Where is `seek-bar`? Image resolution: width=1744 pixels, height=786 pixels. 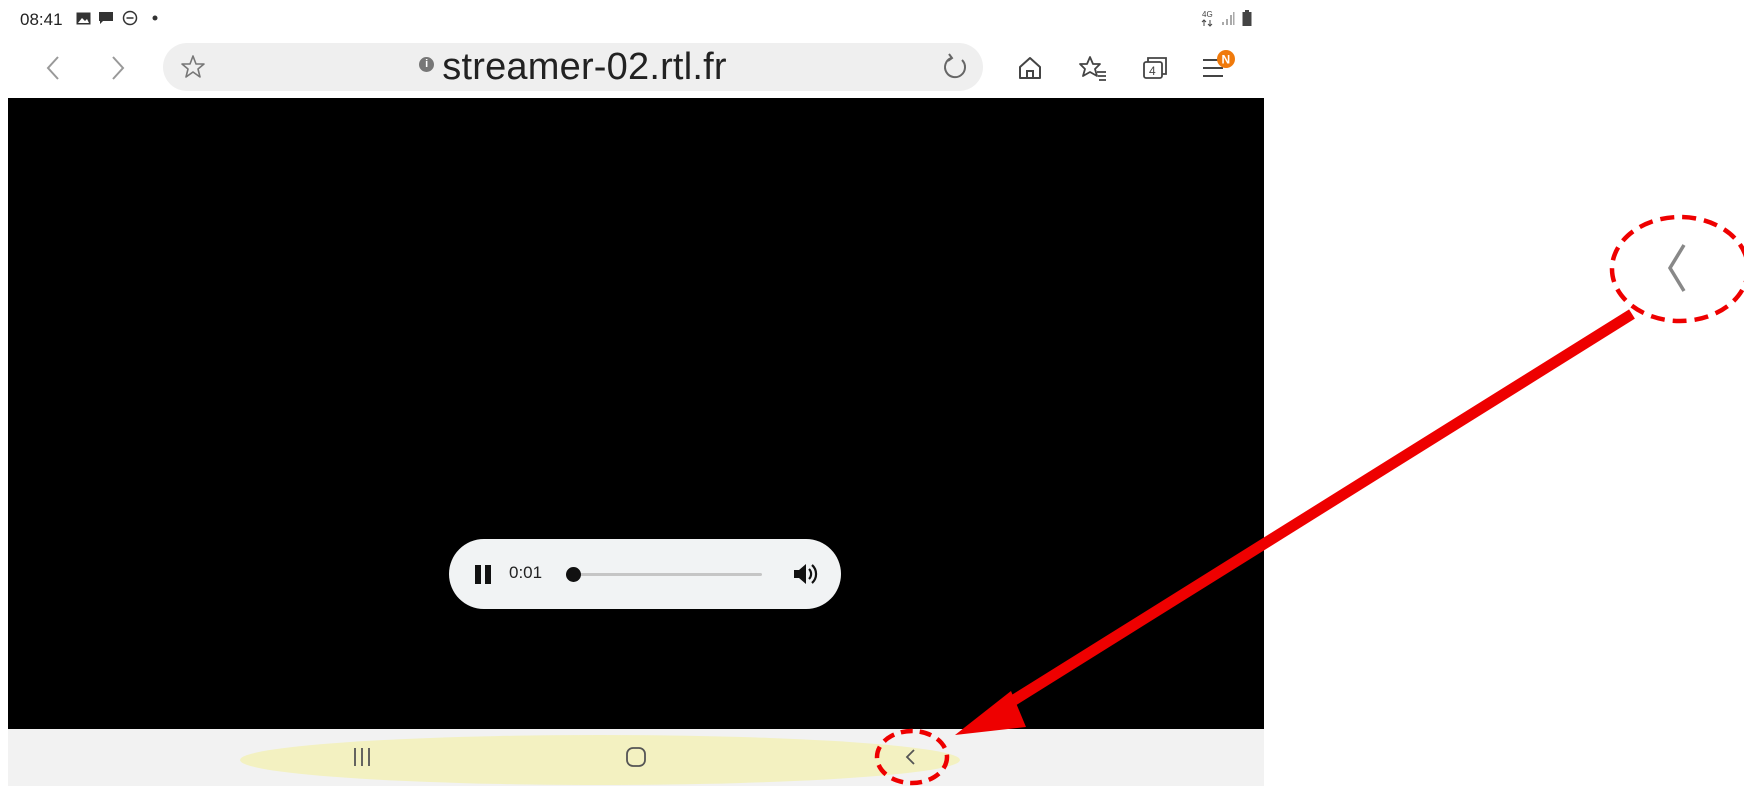
seek-bar is located at coordinates (663, 574).